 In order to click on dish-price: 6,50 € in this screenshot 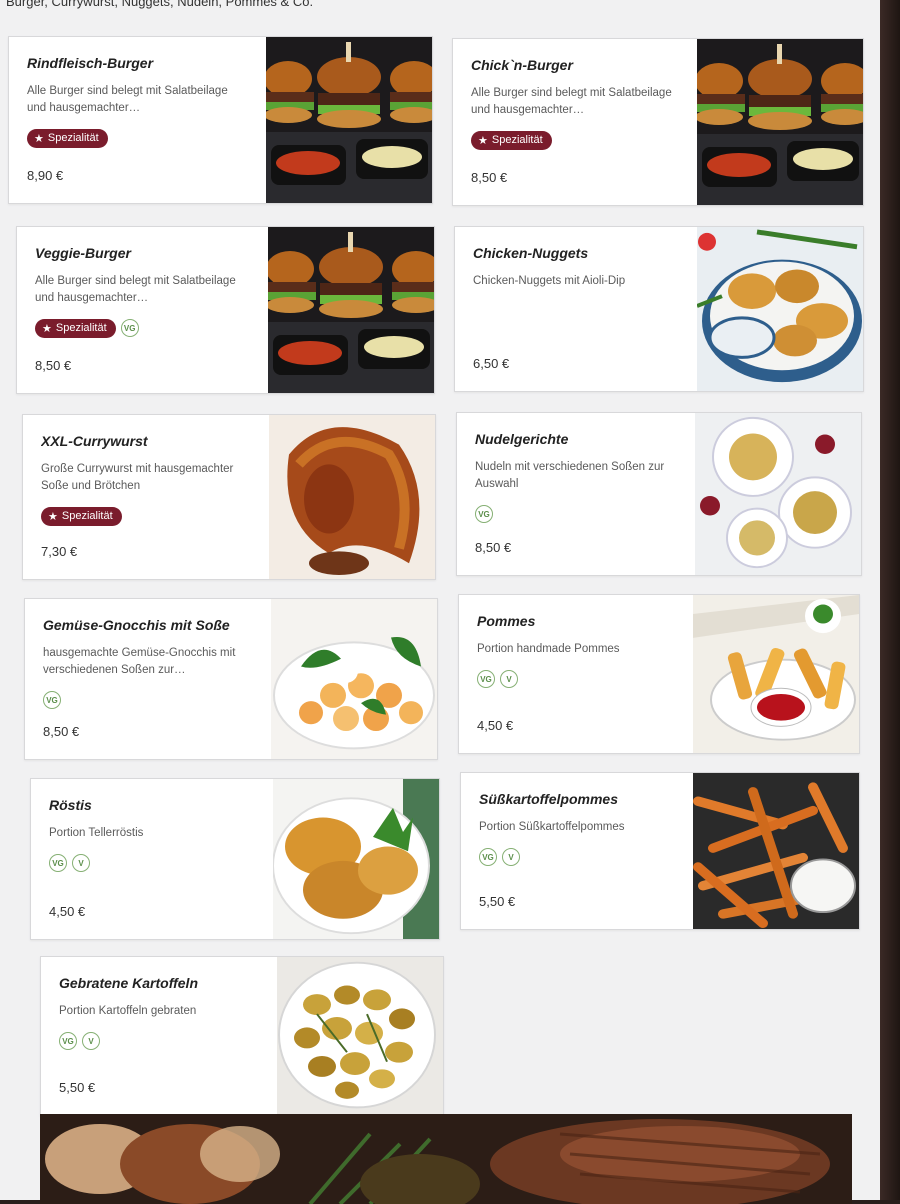, I will do `click(491, 363)`.